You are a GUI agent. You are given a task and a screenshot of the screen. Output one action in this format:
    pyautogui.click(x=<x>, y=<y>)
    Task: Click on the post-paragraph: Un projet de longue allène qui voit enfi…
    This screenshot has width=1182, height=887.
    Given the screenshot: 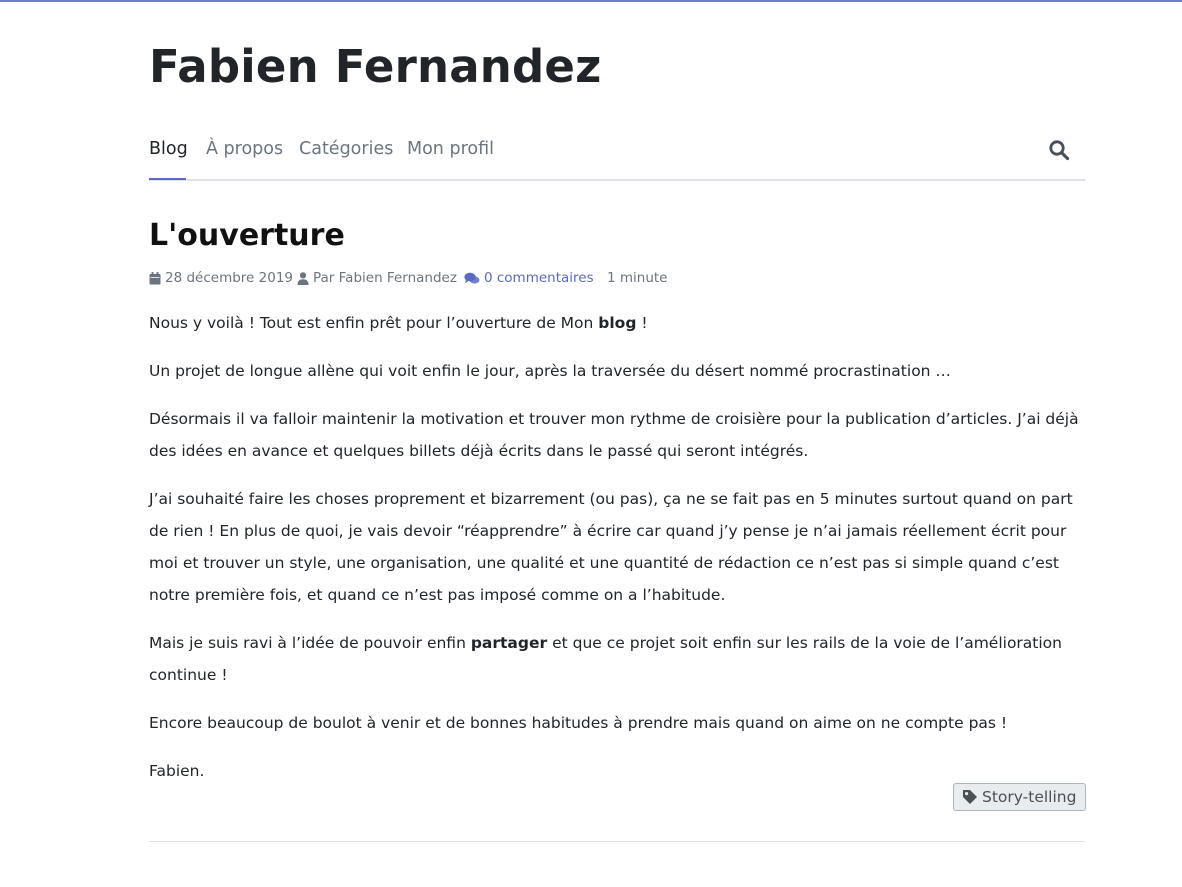 What is the action you would take?
    pyautogui.click(x=550, y=371)
    